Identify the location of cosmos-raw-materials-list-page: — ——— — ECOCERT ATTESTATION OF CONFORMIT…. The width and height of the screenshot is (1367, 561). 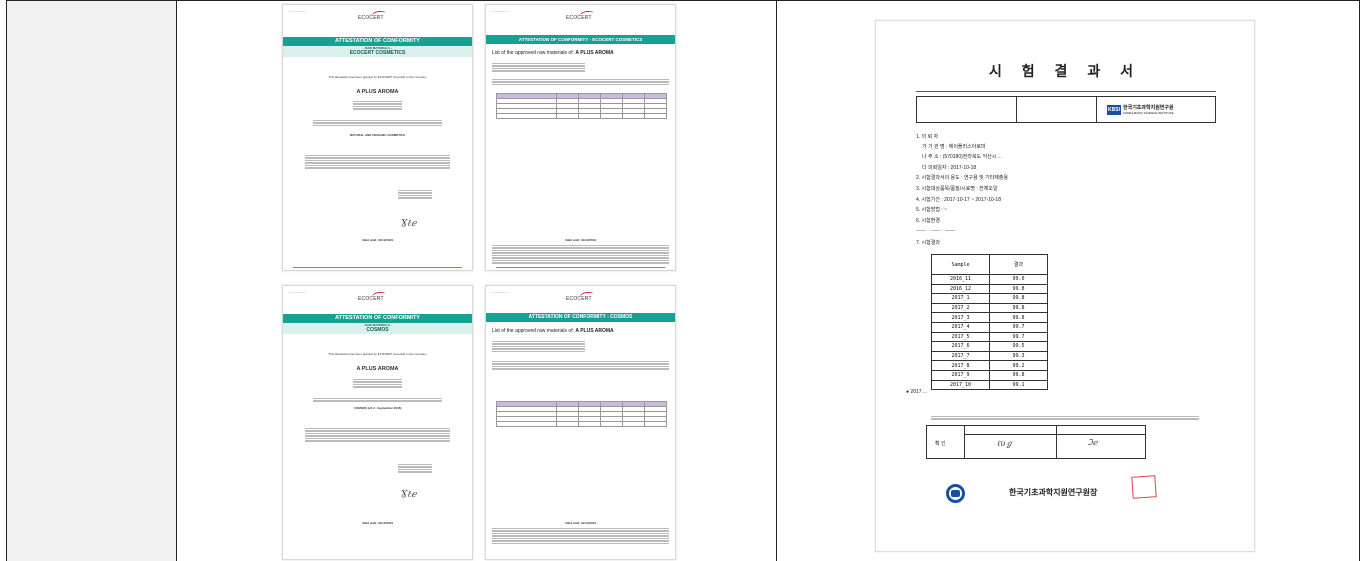
(580, 422).